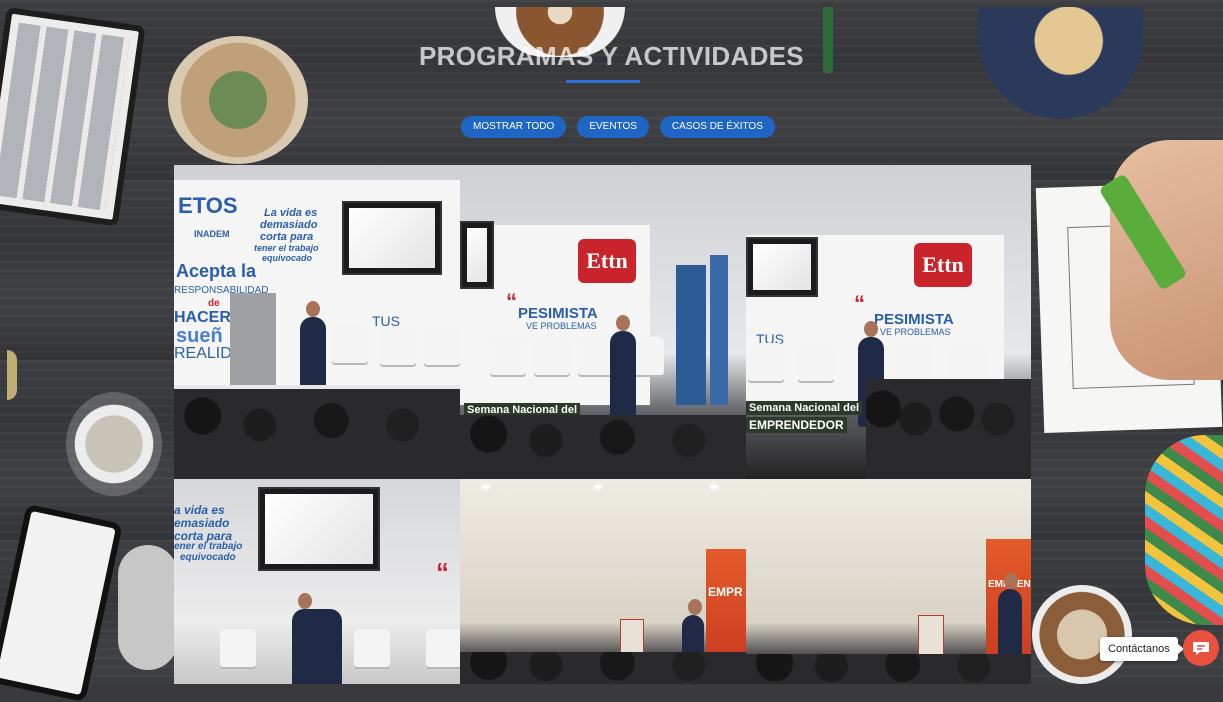 The width and height of the screenshot is (1223, 702). What do you see at coordinates (286, 248) in the screenshot?
I see `sign-text: tener el trabajo` at bounding box center [286, 248].